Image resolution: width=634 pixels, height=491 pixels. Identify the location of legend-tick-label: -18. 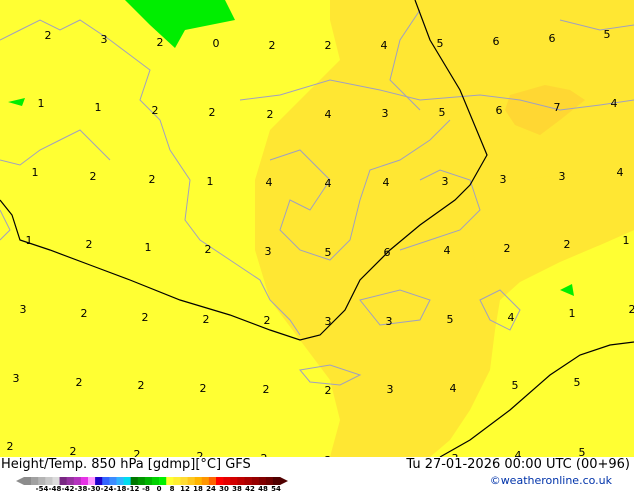
(120, 488).